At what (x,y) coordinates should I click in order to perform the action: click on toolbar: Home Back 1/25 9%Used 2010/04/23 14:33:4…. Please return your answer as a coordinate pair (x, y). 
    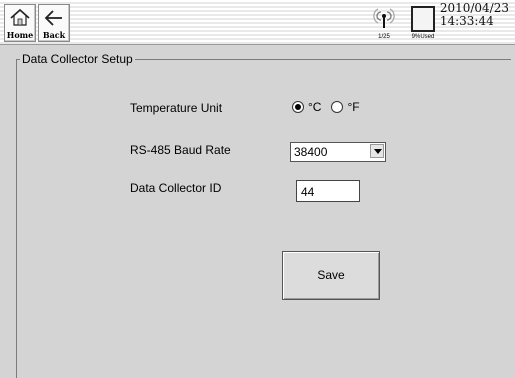
    Looking at the image, I should click on (257, 22).